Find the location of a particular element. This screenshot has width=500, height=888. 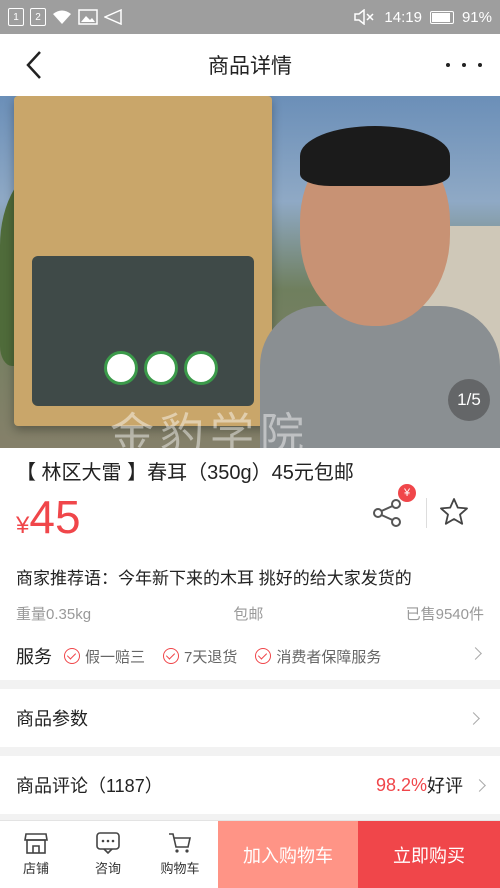

consult-label: 咨询 is located at coordinates (107, 868).